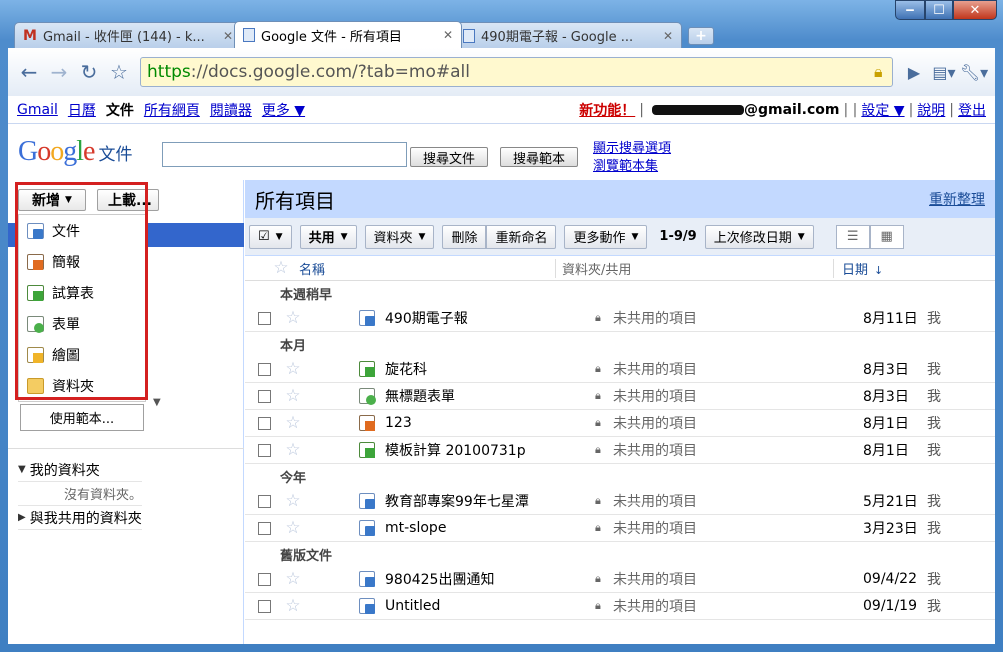 The width and height of the screenshot is (1003, 652). I want to click on folders-button: 資料夾 ▼, so click(399, 236).